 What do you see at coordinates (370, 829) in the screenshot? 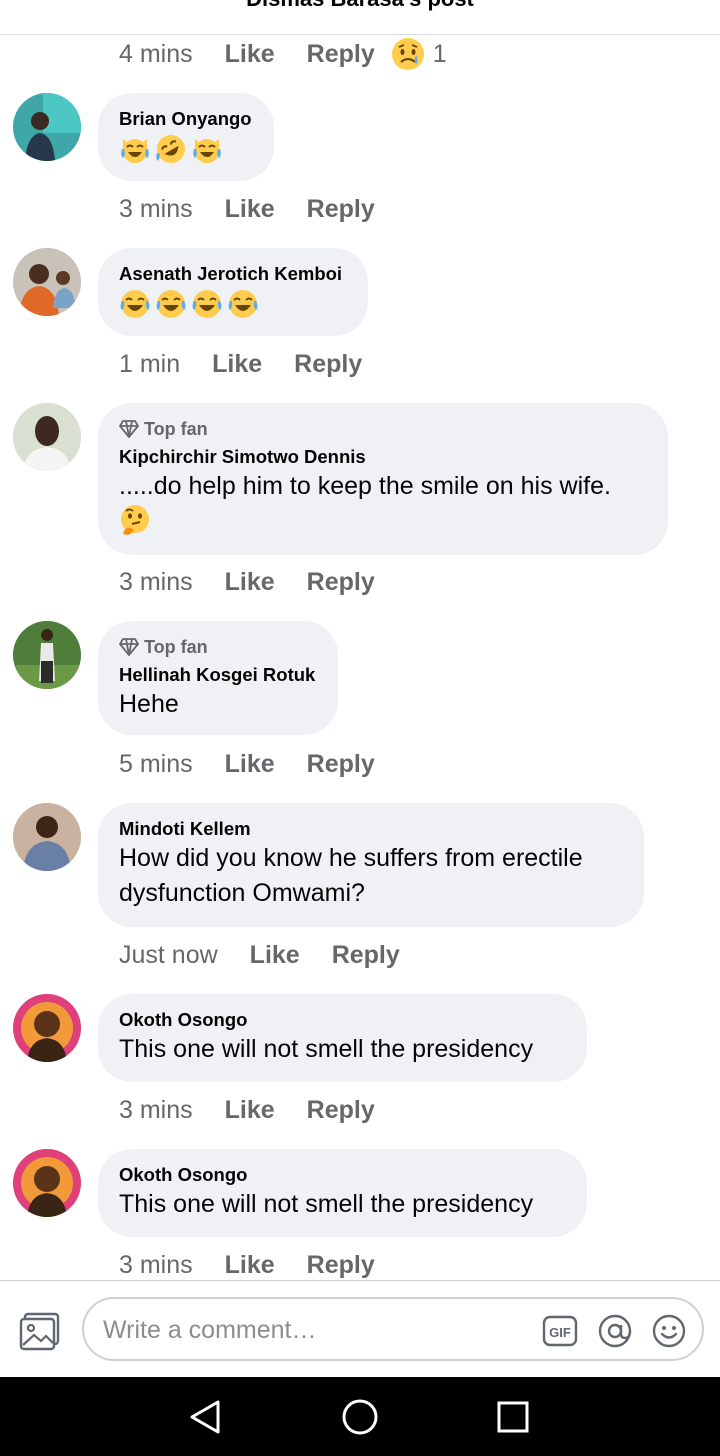
I see `comment-author: Mindoti Kellem` at bounding box center [370, 829].